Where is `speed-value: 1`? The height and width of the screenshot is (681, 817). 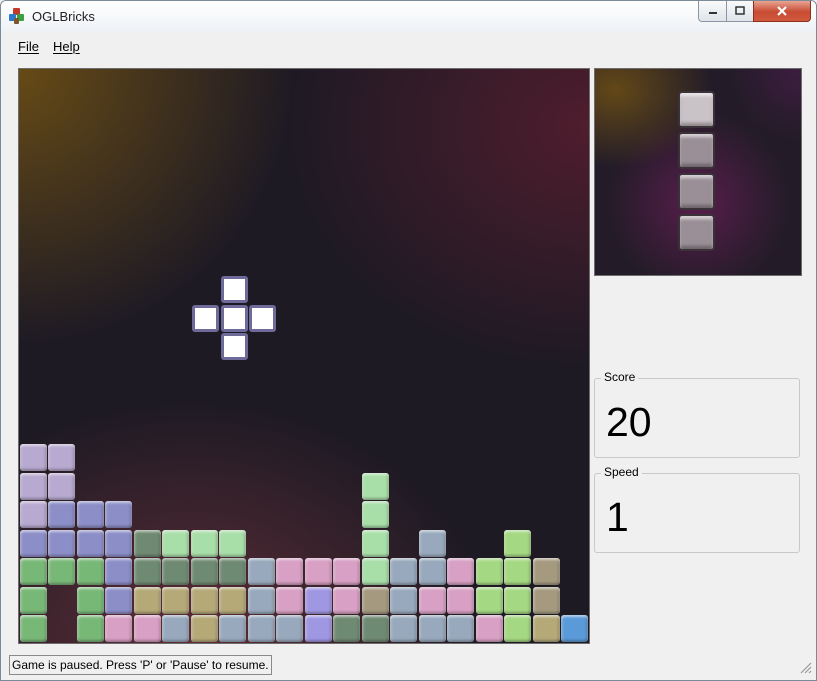 speed-value: 1 is located at coordinates (617, 517).